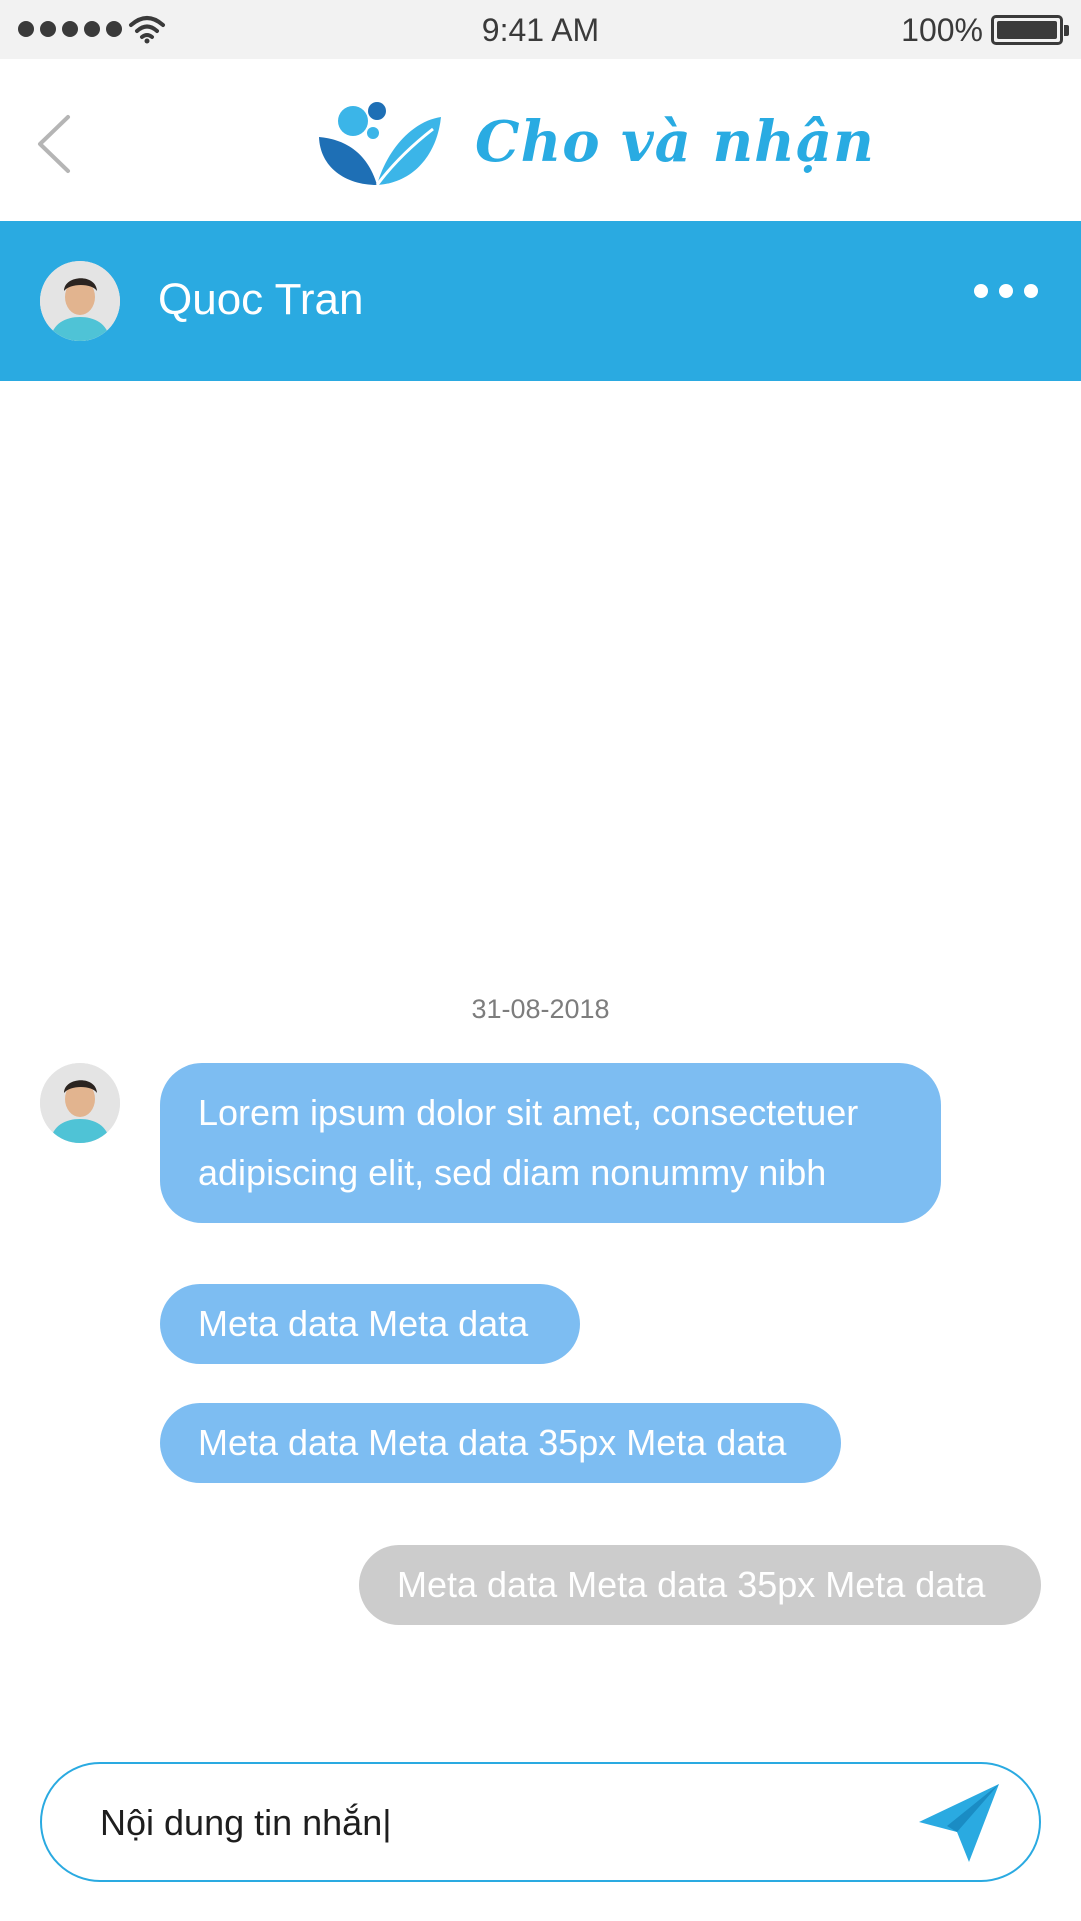 Image resolution: width=1081 pixels, height=1921 pixels. I want to click on contact-name: Quoc Tran, so click(261, 299).